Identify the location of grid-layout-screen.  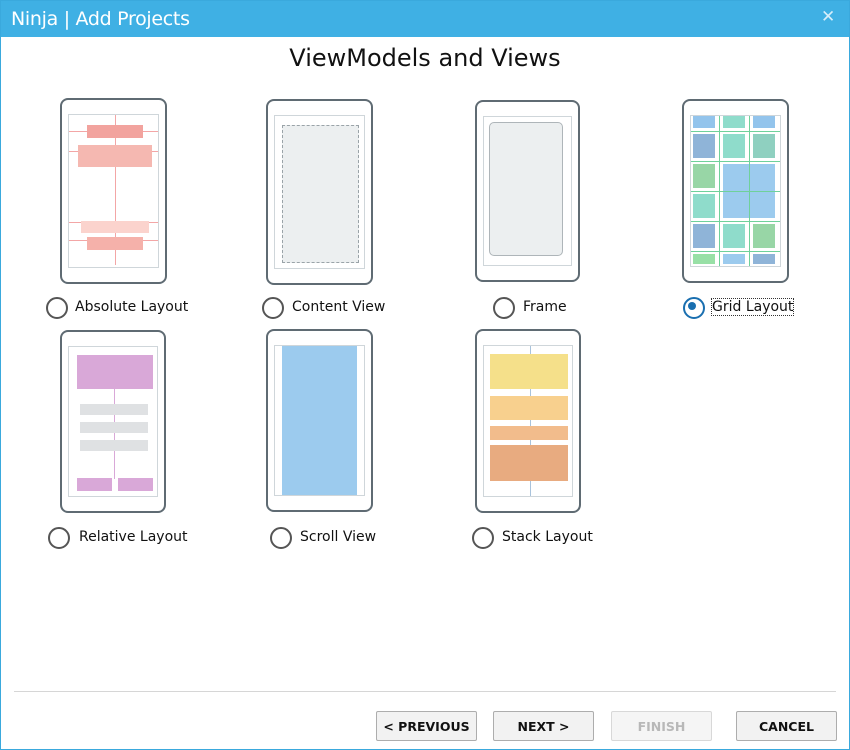
(735, 191).